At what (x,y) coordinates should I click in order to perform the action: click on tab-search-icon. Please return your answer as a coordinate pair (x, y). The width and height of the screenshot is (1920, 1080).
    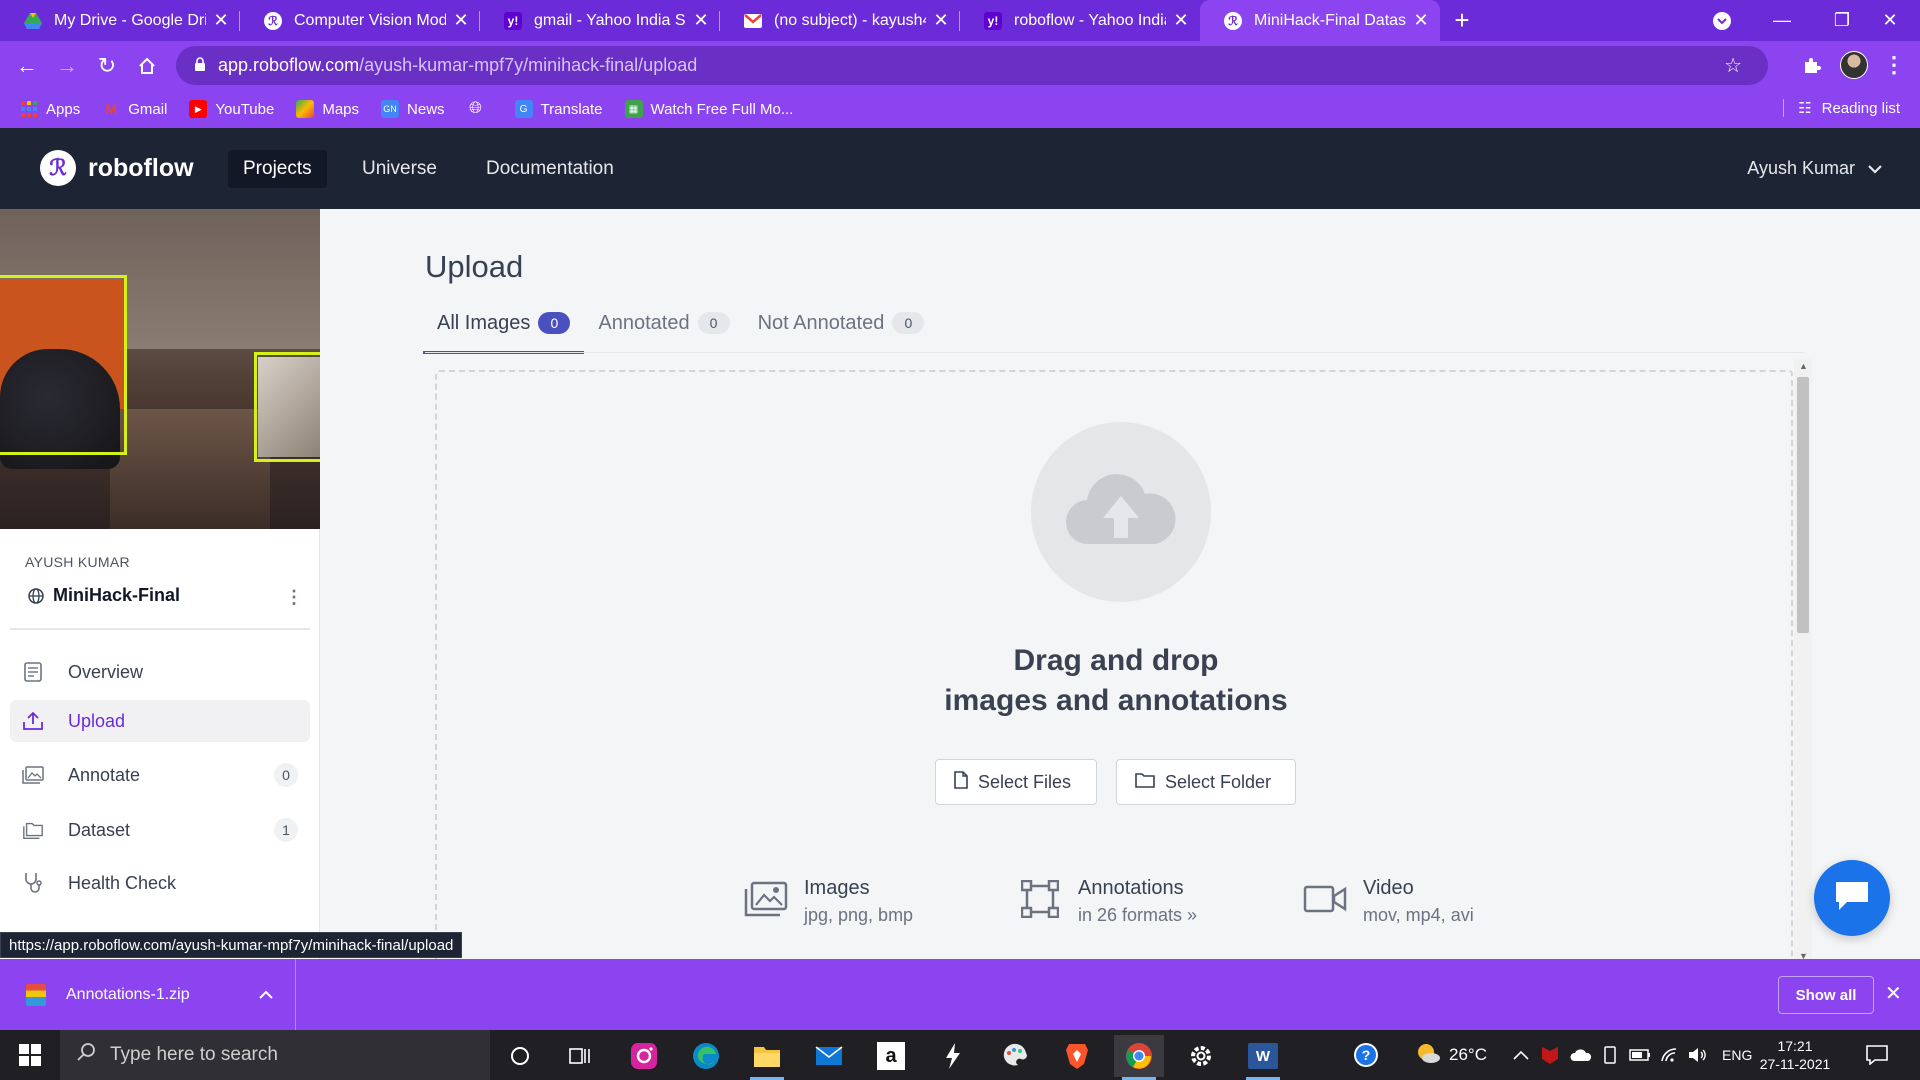
    Looking at the image, I should click on (1722, 20).